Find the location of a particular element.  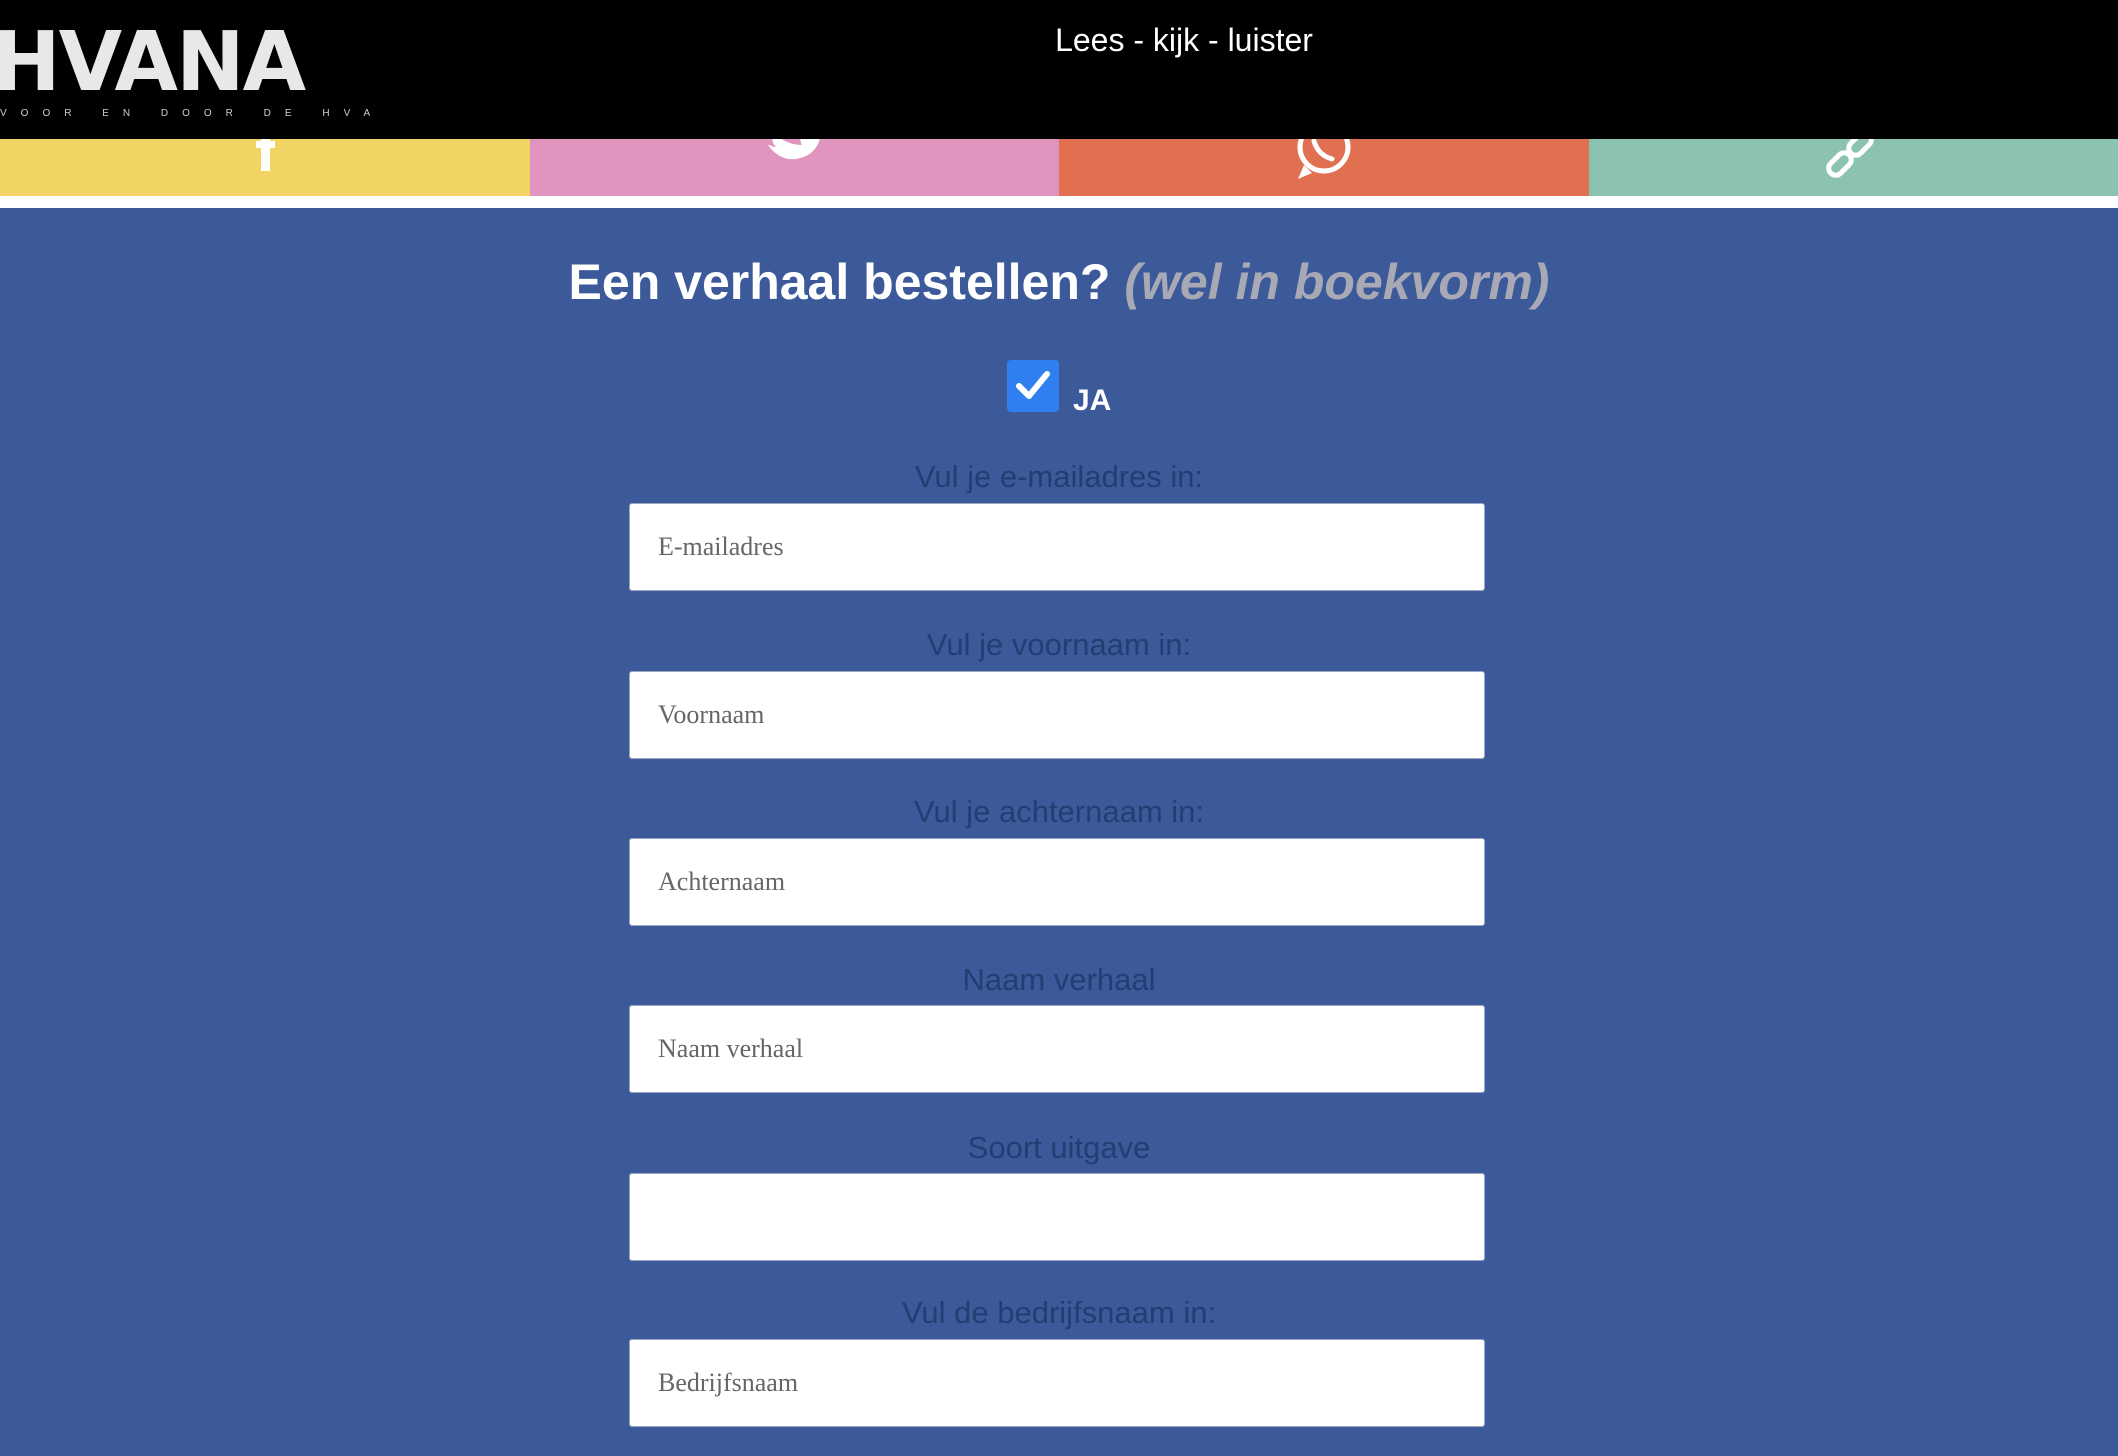

facebook-share-button is located at coordinates (265, 167).